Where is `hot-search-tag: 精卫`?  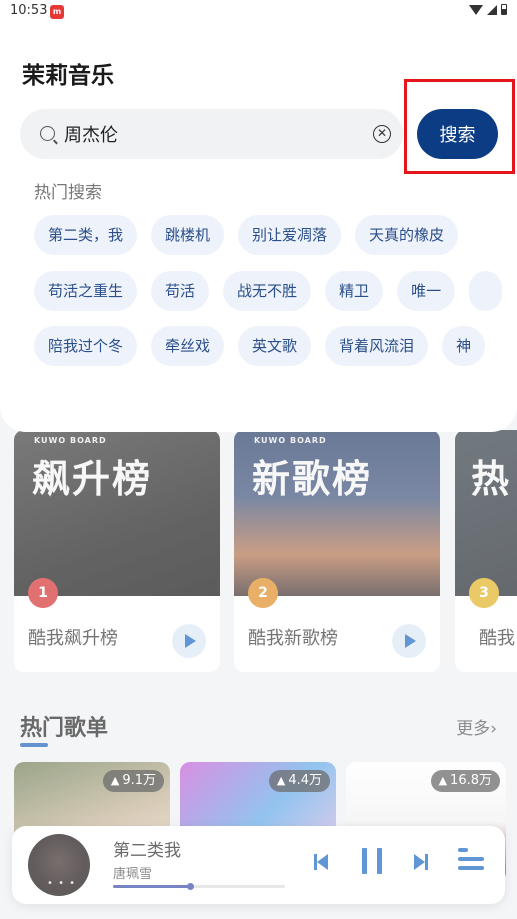 hot-search-tag: 精卫 is located at coordinates (354, 291).